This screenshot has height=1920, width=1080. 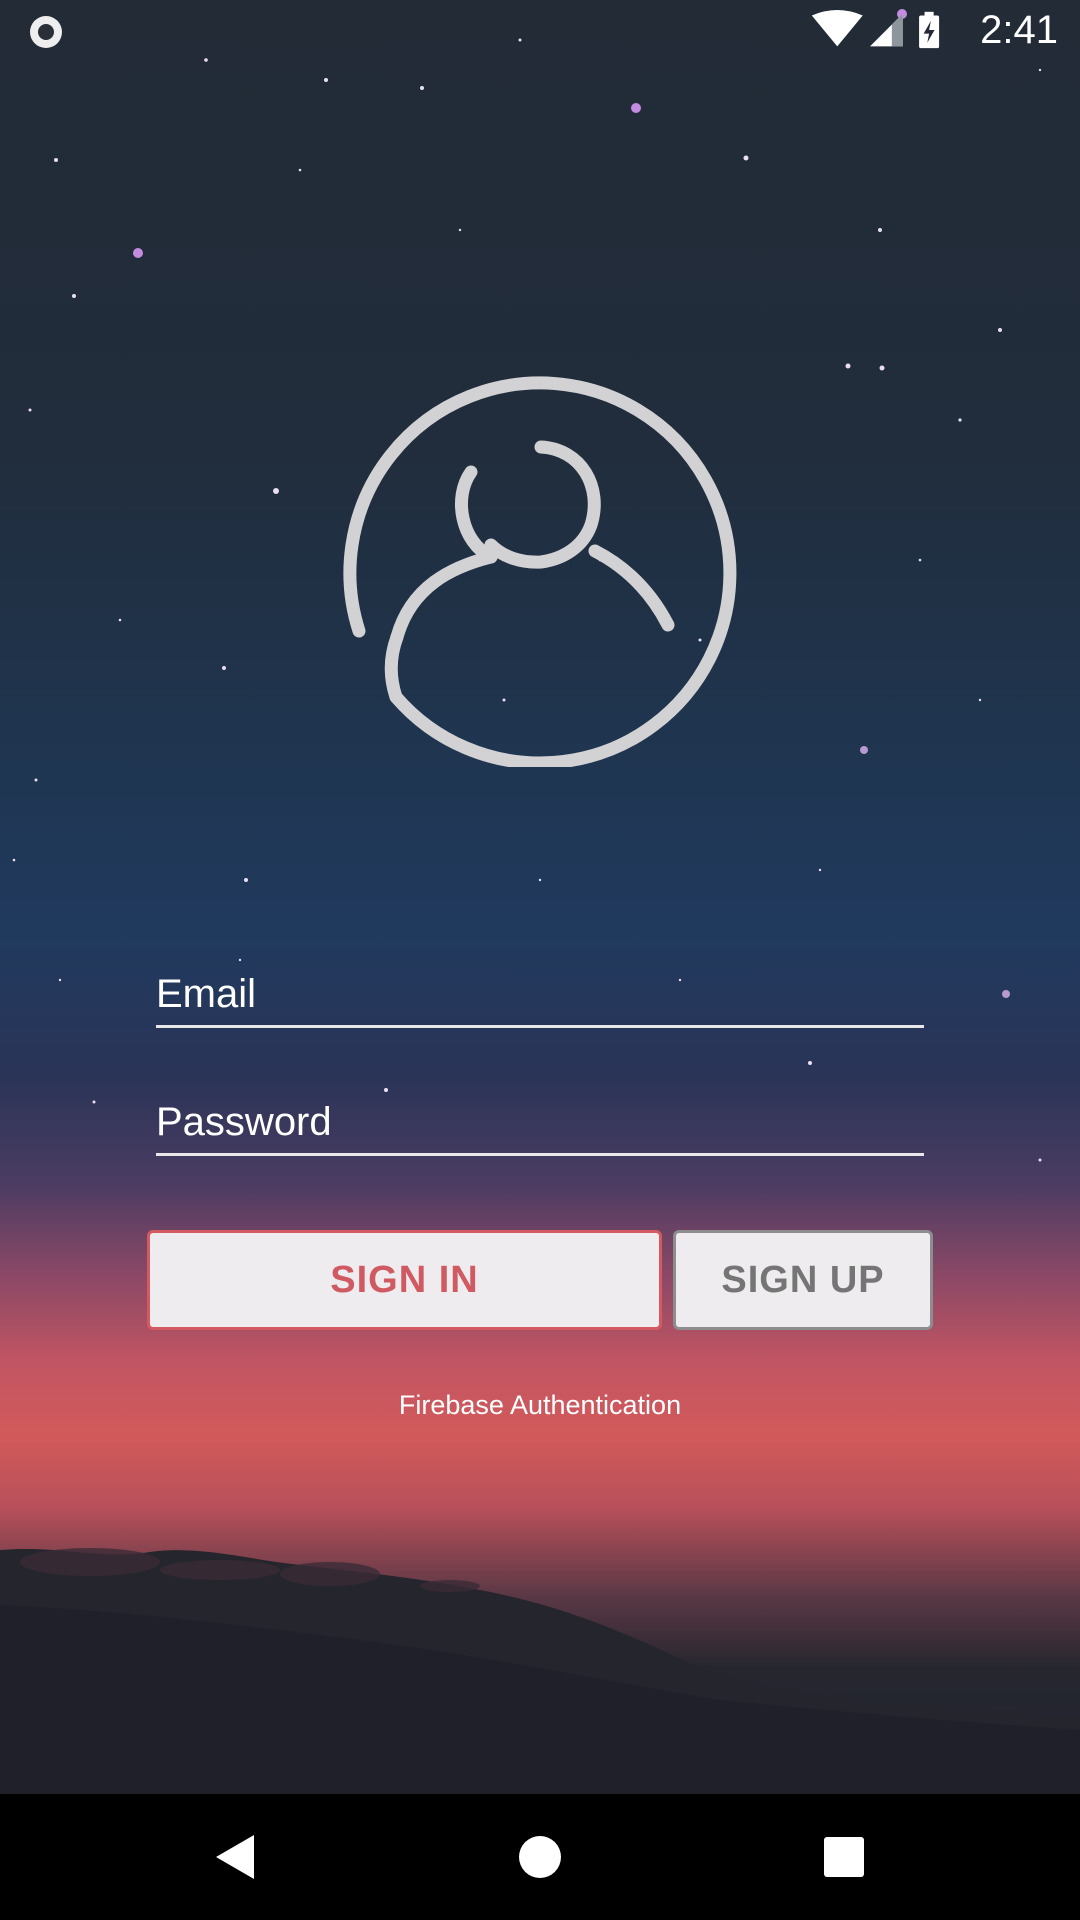 What do you see at coordinates (46, 32) in the screenshot?
I see `record-indicator-icon` at bounding box center [46, 32].